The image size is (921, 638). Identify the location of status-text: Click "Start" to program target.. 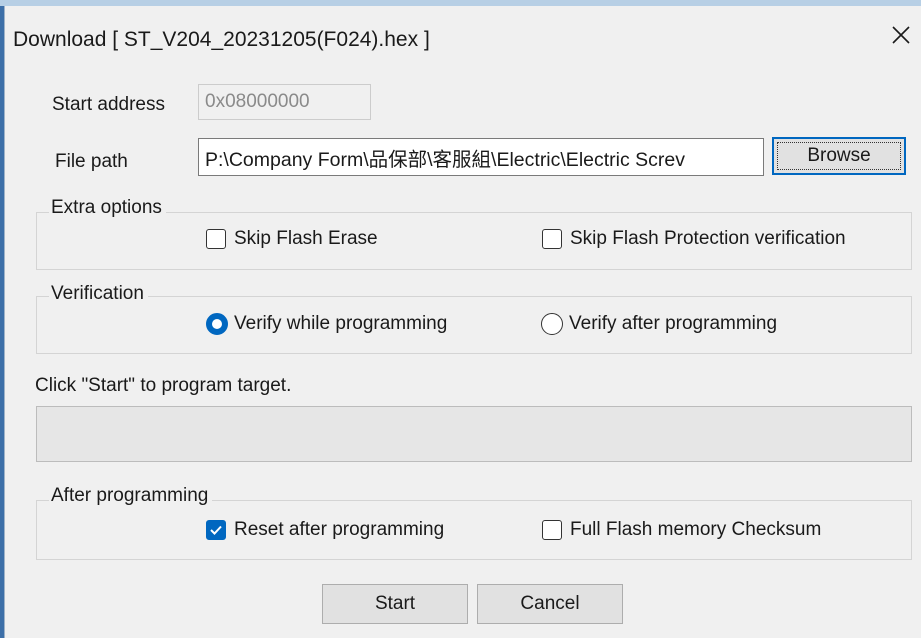
(163, 385).